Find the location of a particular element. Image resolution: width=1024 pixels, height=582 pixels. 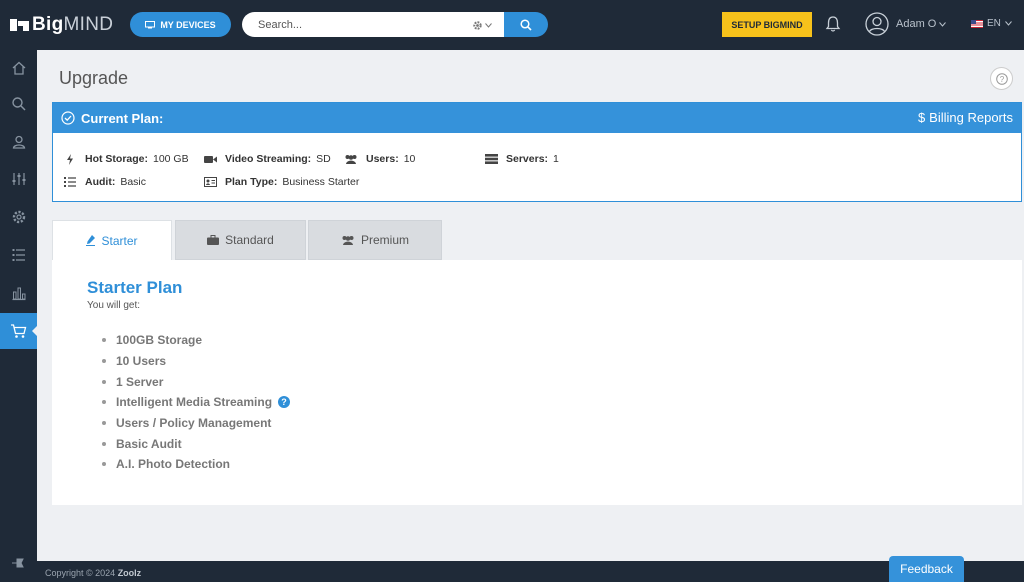

user-menu: Adam O is located at coordinates (921, 24).